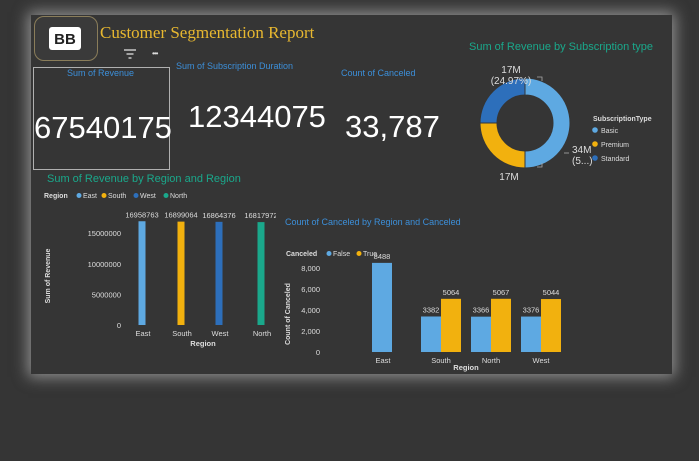 This screenshot has height=461, width=699. I want to click on canceled-bar-data-label: 5044, so click(551, 292).